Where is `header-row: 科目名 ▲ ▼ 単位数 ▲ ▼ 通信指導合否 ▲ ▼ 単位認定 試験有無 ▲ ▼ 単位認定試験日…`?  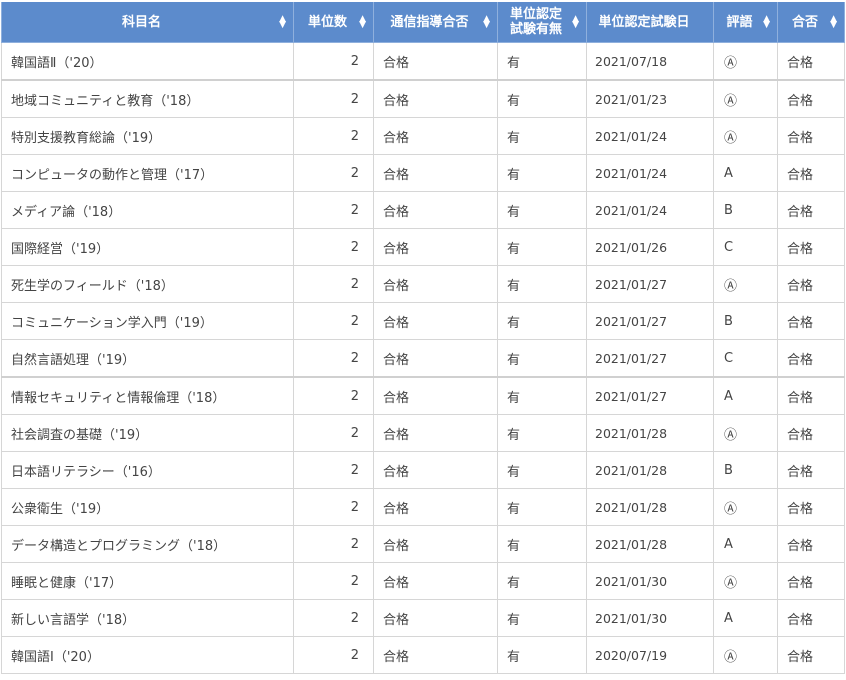 header-row: 科目名 ▲ ▼ 単位数 ▲ ▼ 通信指導合否 ▲ ▼ 単位認定 試験有無 ▲ ▼ 単位認定試験日… is located at coordinates (423, 22).